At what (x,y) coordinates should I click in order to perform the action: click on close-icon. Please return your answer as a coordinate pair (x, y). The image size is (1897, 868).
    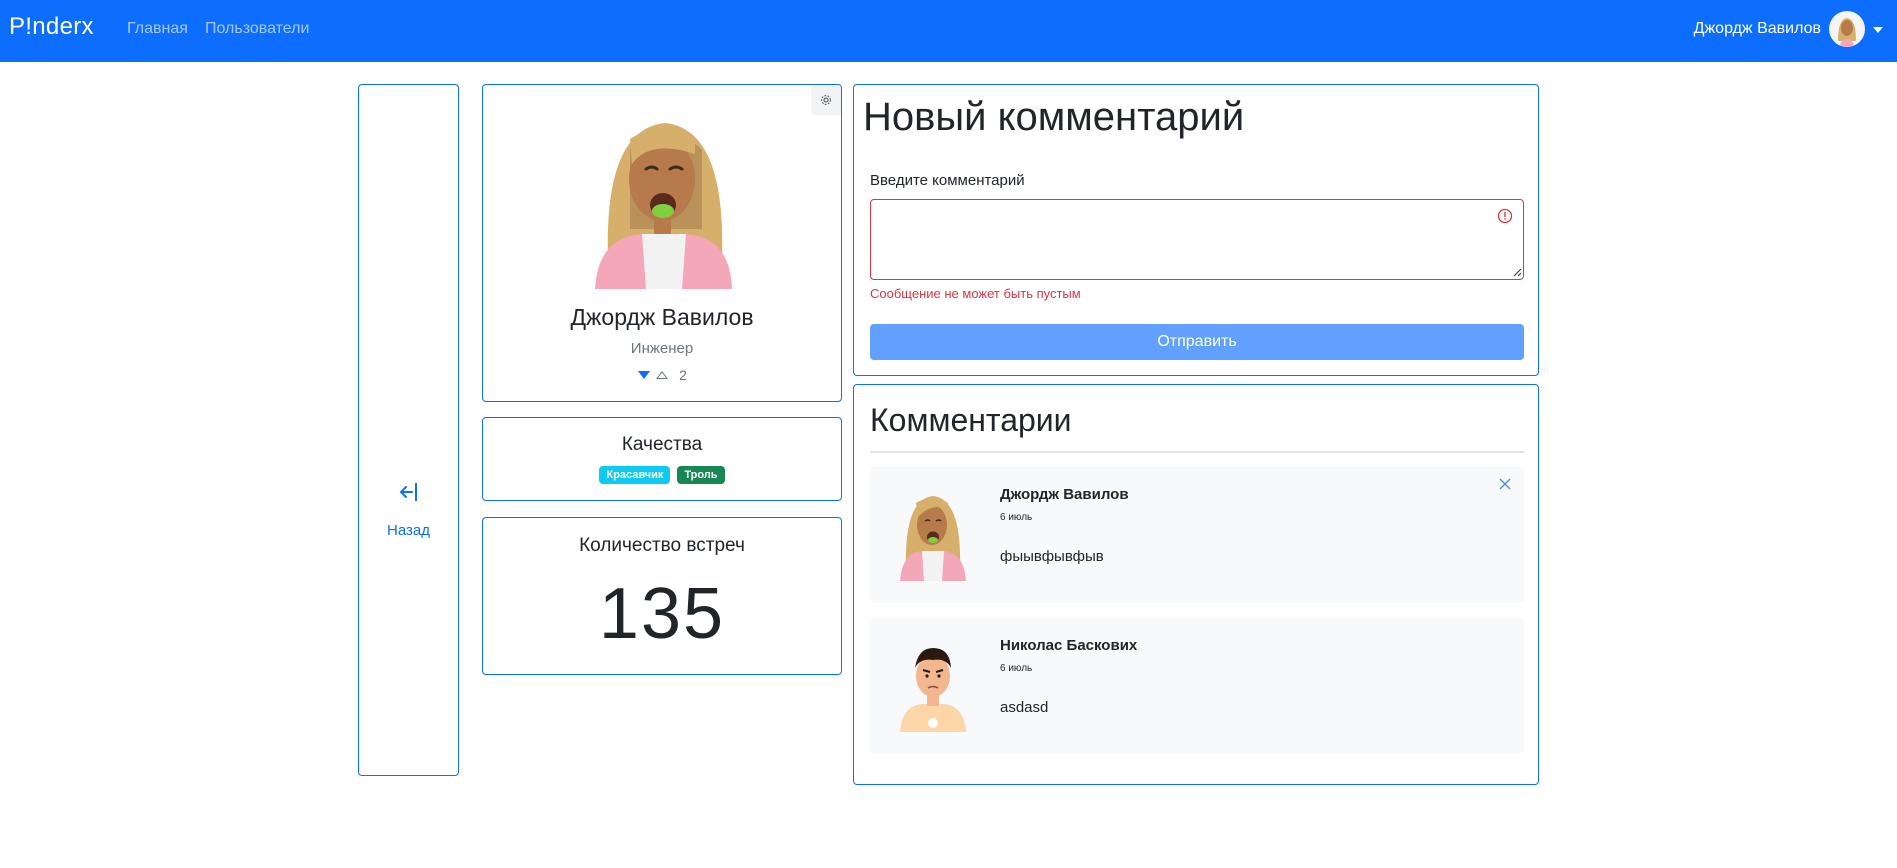
    Looking at the image, I should click on (1505, 484).